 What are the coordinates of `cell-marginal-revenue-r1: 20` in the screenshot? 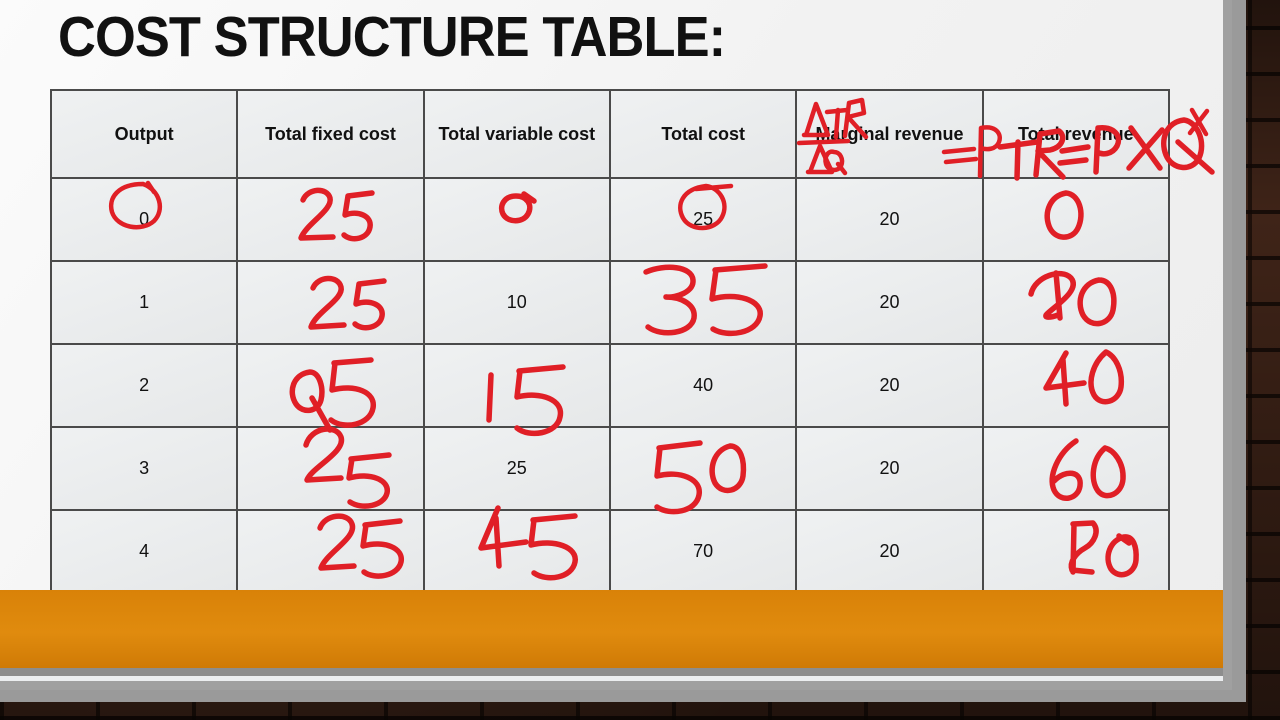 It's located at (889, 302).